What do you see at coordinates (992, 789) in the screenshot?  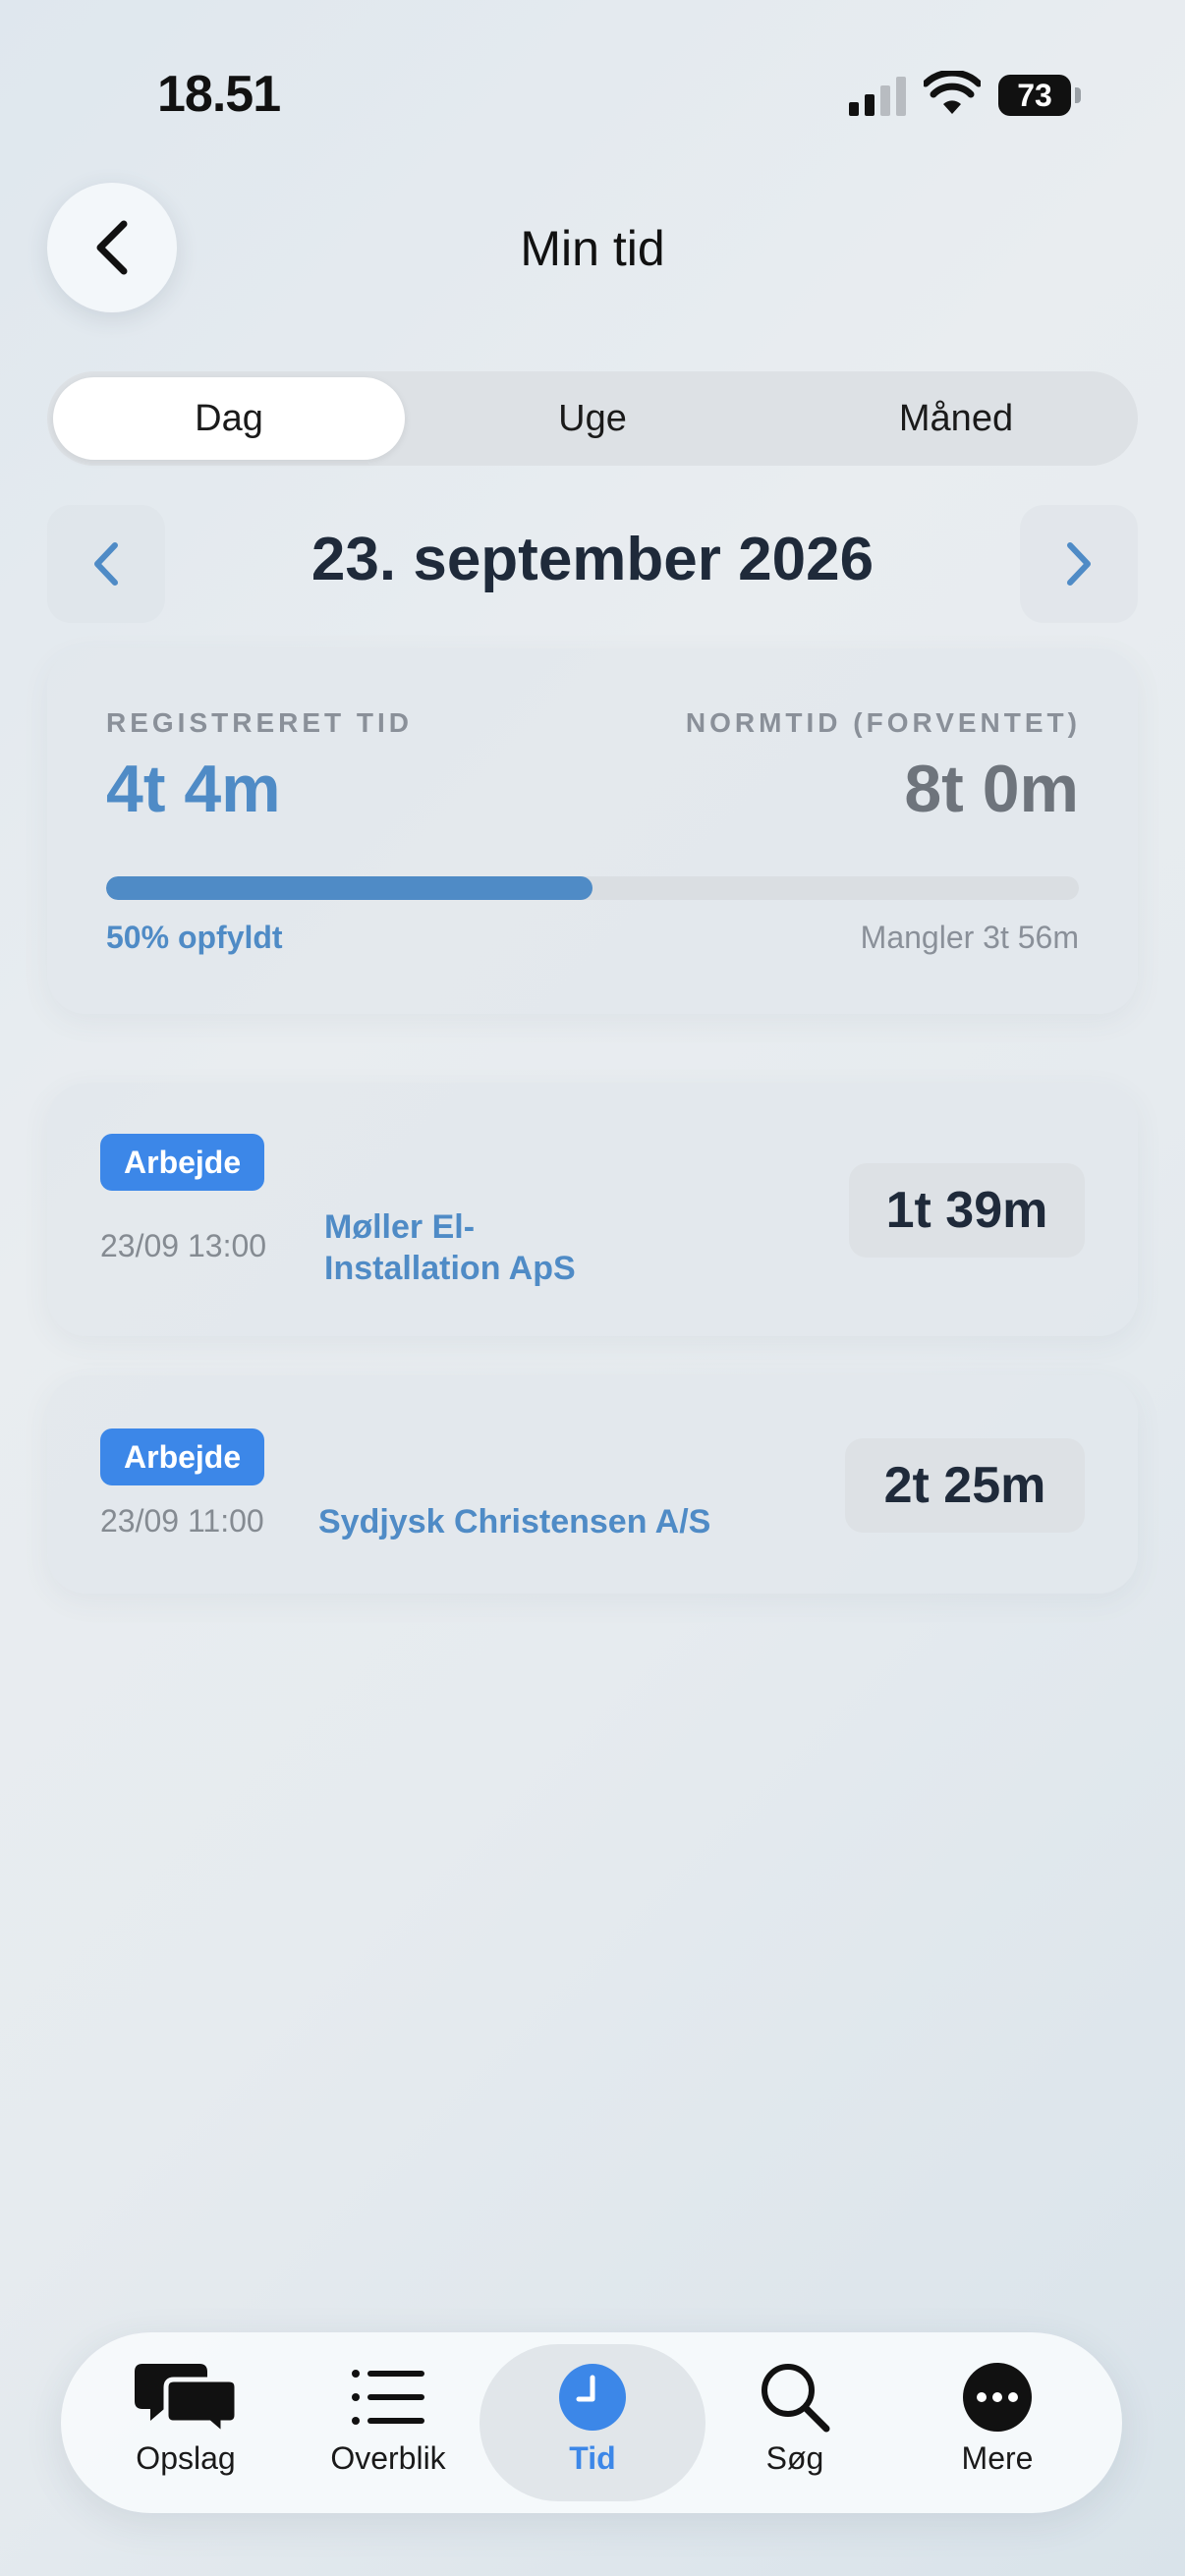 I see `norm-time-value: 8t 0m` at bounding box center [992, 789].